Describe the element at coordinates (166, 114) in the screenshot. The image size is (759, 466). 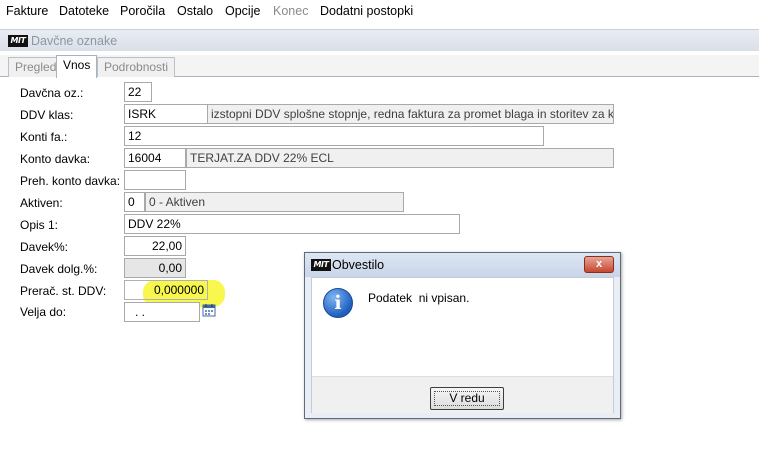
I see `ddv-klas-input: ISRK` at that location.